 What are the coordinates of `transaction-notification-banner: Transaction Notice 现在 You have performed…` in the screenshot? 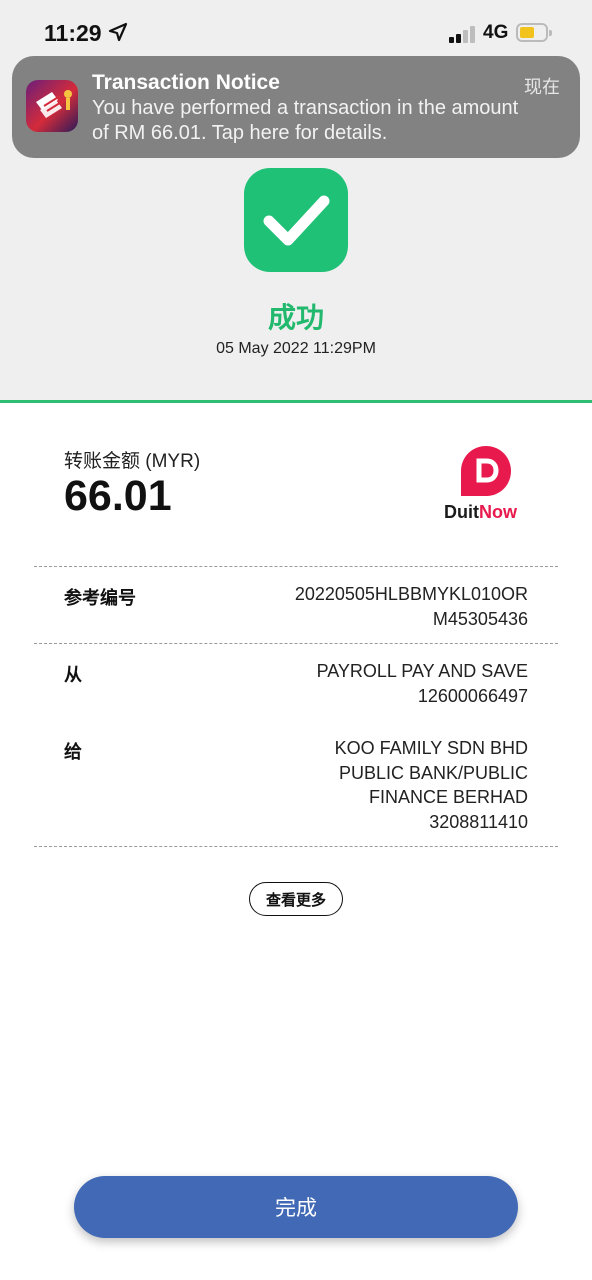 It's located at (296, 107).